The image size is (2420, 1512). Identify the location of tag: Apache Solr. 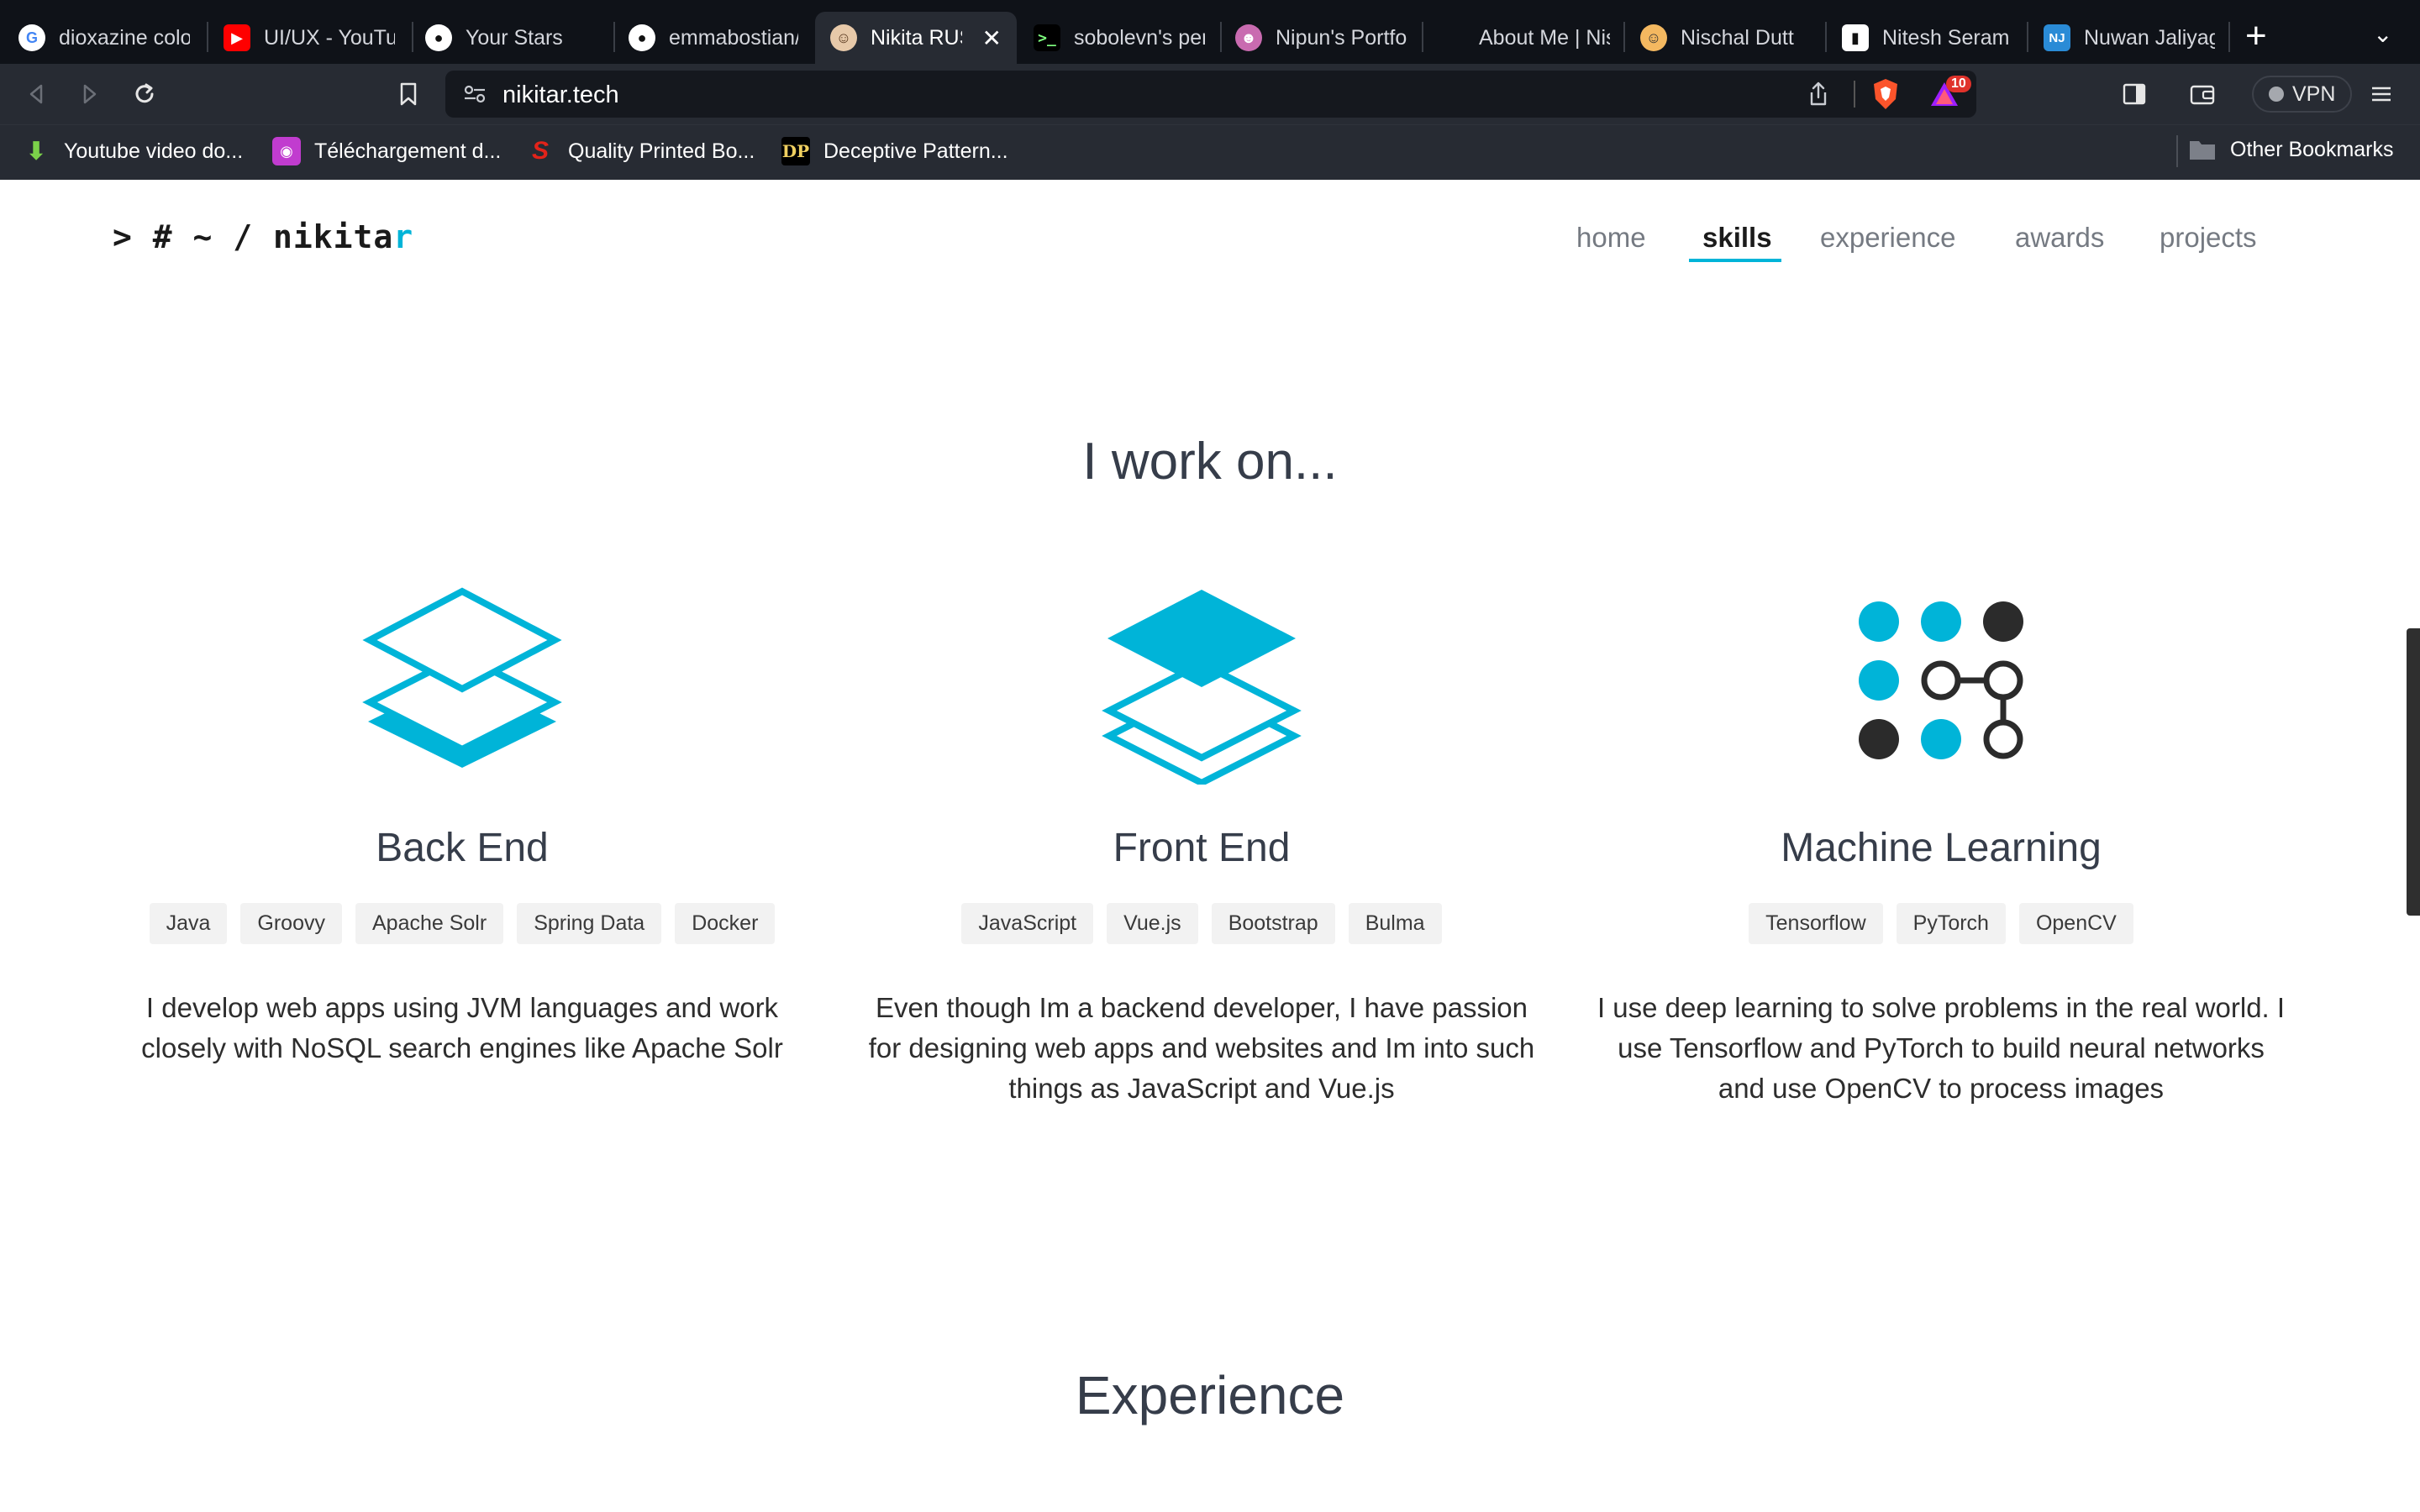
(429, 923).